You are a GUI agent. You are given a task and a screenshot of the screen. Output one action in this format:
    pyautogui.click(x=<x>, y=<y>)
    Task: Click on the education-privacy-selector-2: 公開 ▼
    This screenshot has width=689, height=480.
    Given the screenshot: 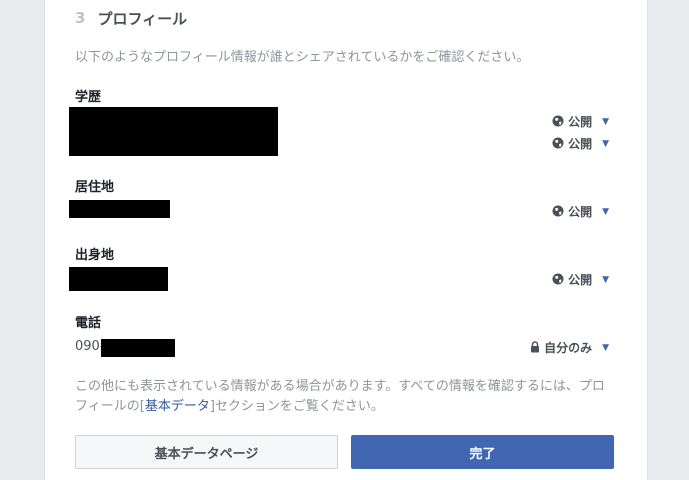 What is the action you would take?
    pyautogui.click(x=580, y=143)
    